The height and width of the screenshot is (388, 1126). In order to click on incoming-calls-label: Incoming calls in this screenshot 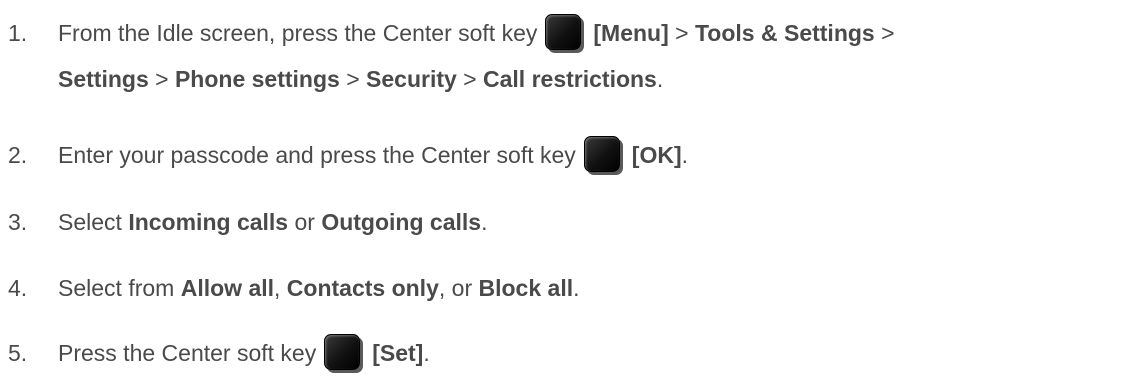, I will do `click(208, 222)`.